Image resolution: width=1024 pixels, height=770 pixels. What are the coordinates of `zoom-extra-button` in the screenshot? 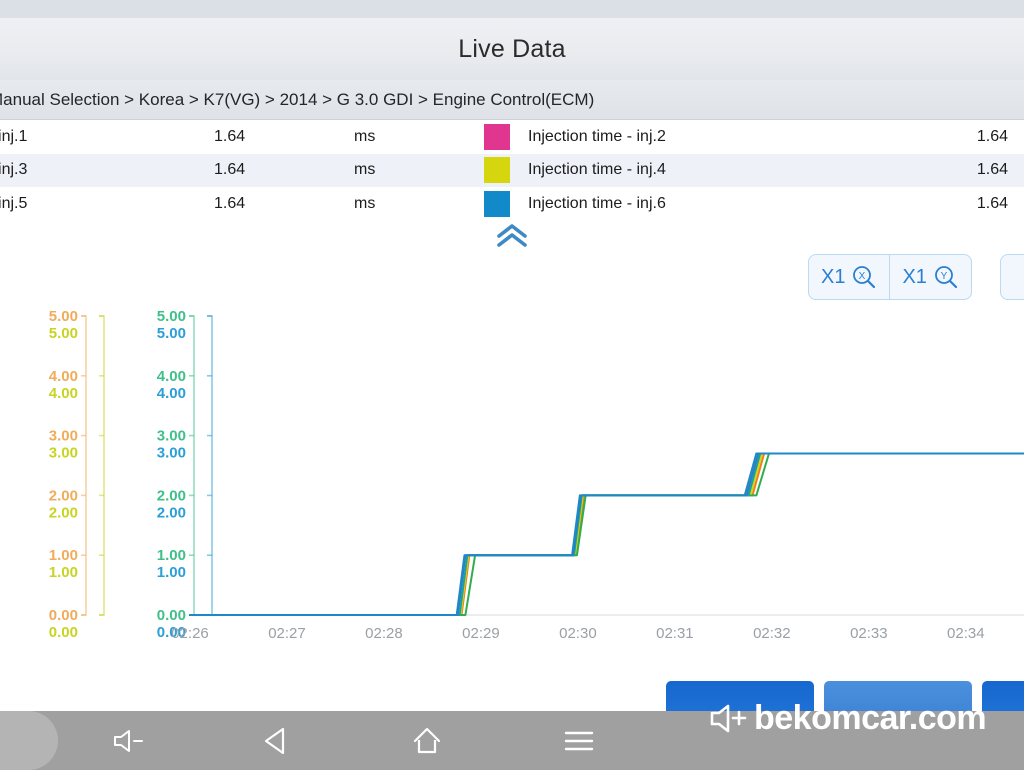 It's located at (1012, 277).